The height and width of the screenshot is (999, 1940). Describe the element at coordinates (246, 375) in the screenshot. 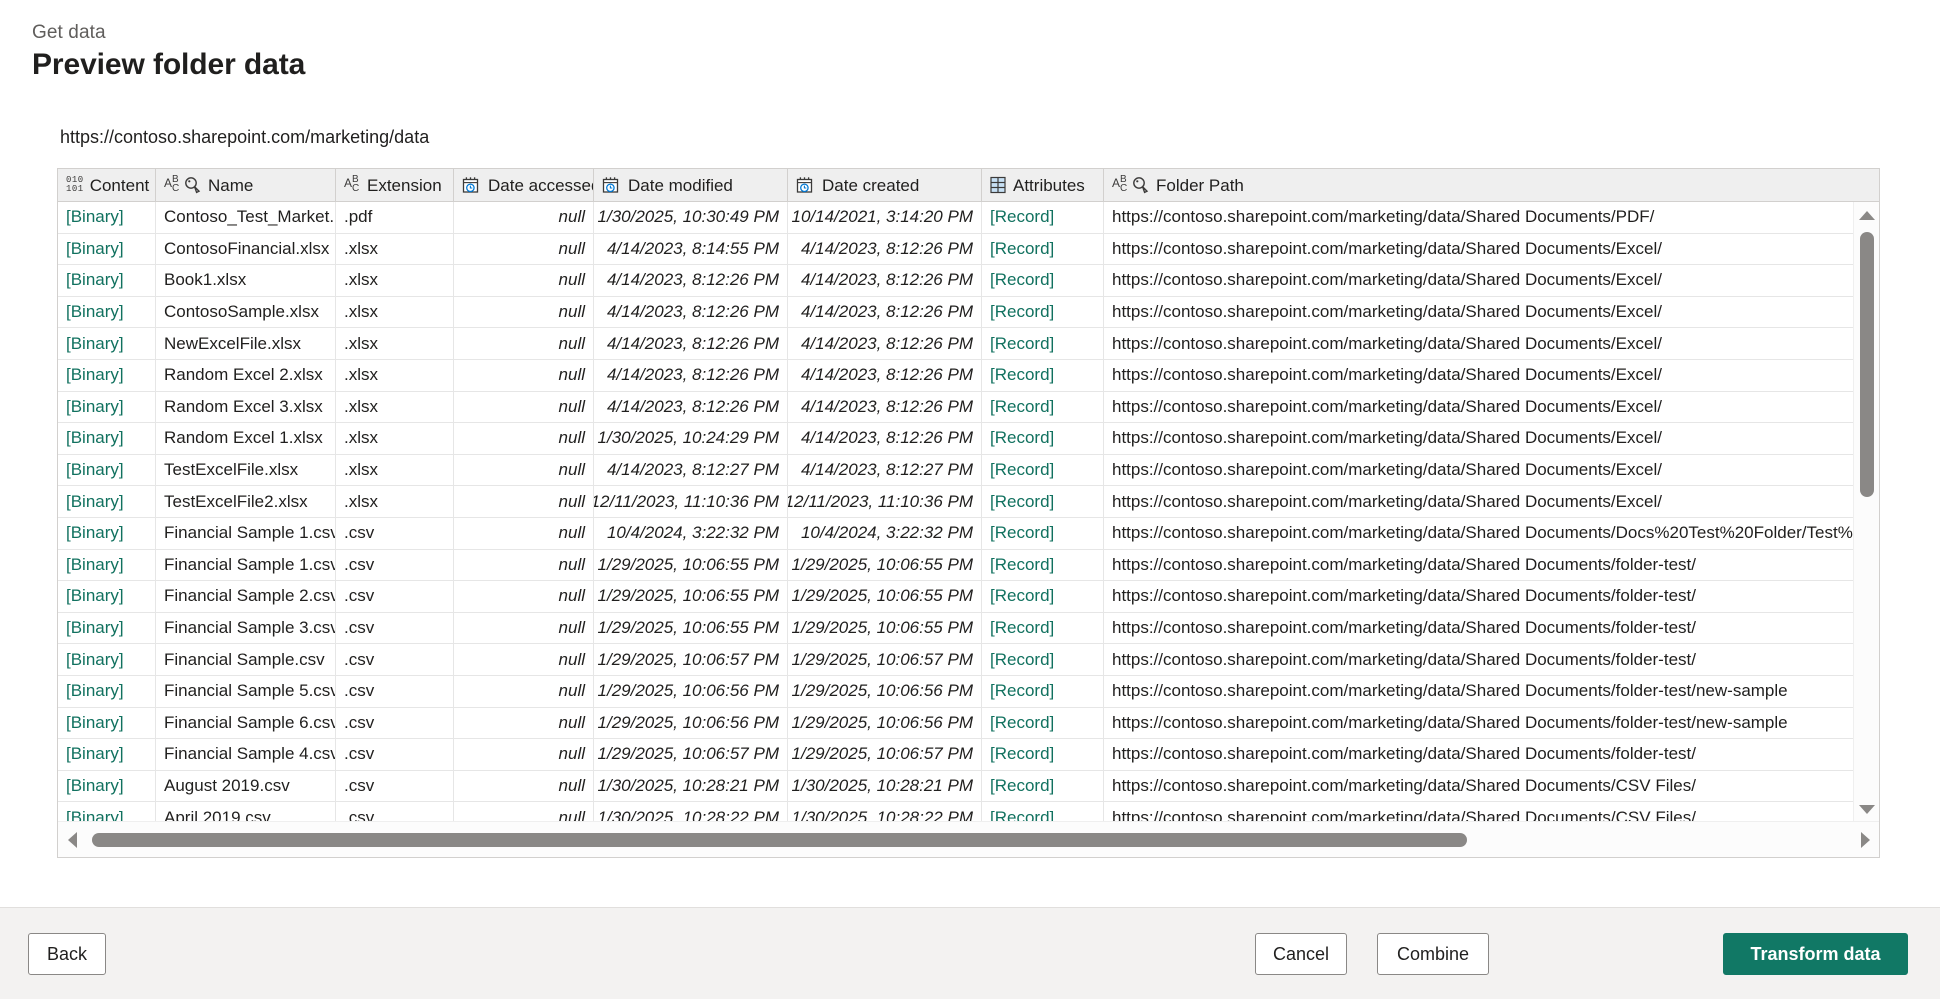

I see `cell-name: Random Excel 2.xlsx` at that location.